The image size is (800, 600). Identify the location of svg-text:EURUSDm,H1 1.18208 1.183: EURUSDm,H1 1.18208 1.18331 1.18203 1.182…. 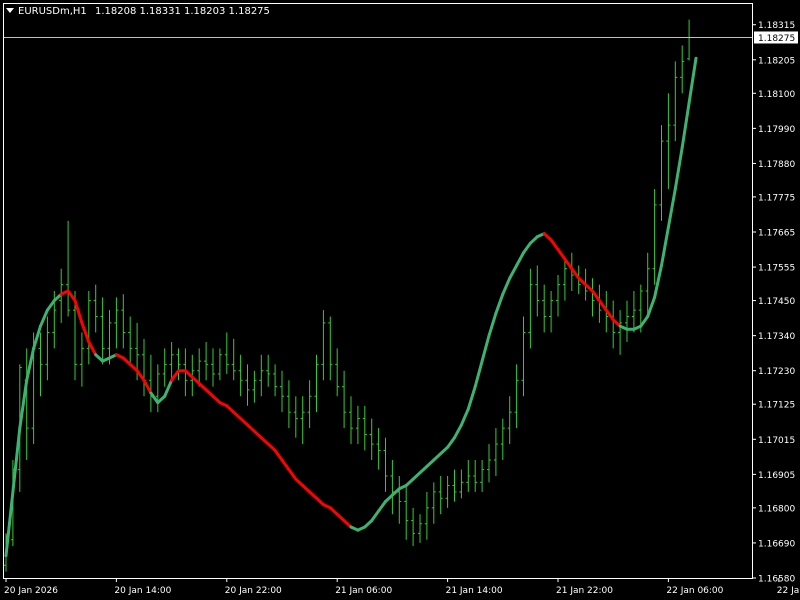
(144, 11).